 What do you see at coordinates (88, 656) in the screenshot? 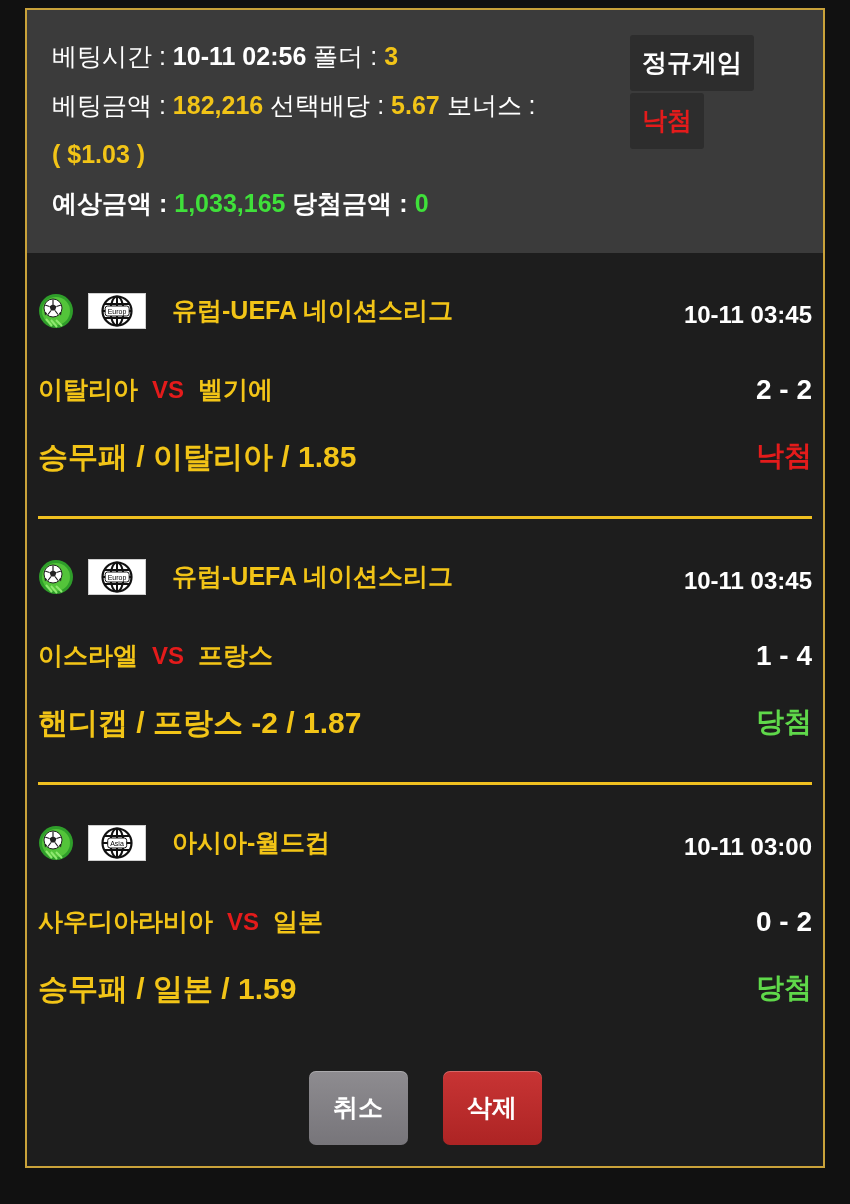
I see `home-team: 이스라엘` at bounding box center [88, 656].